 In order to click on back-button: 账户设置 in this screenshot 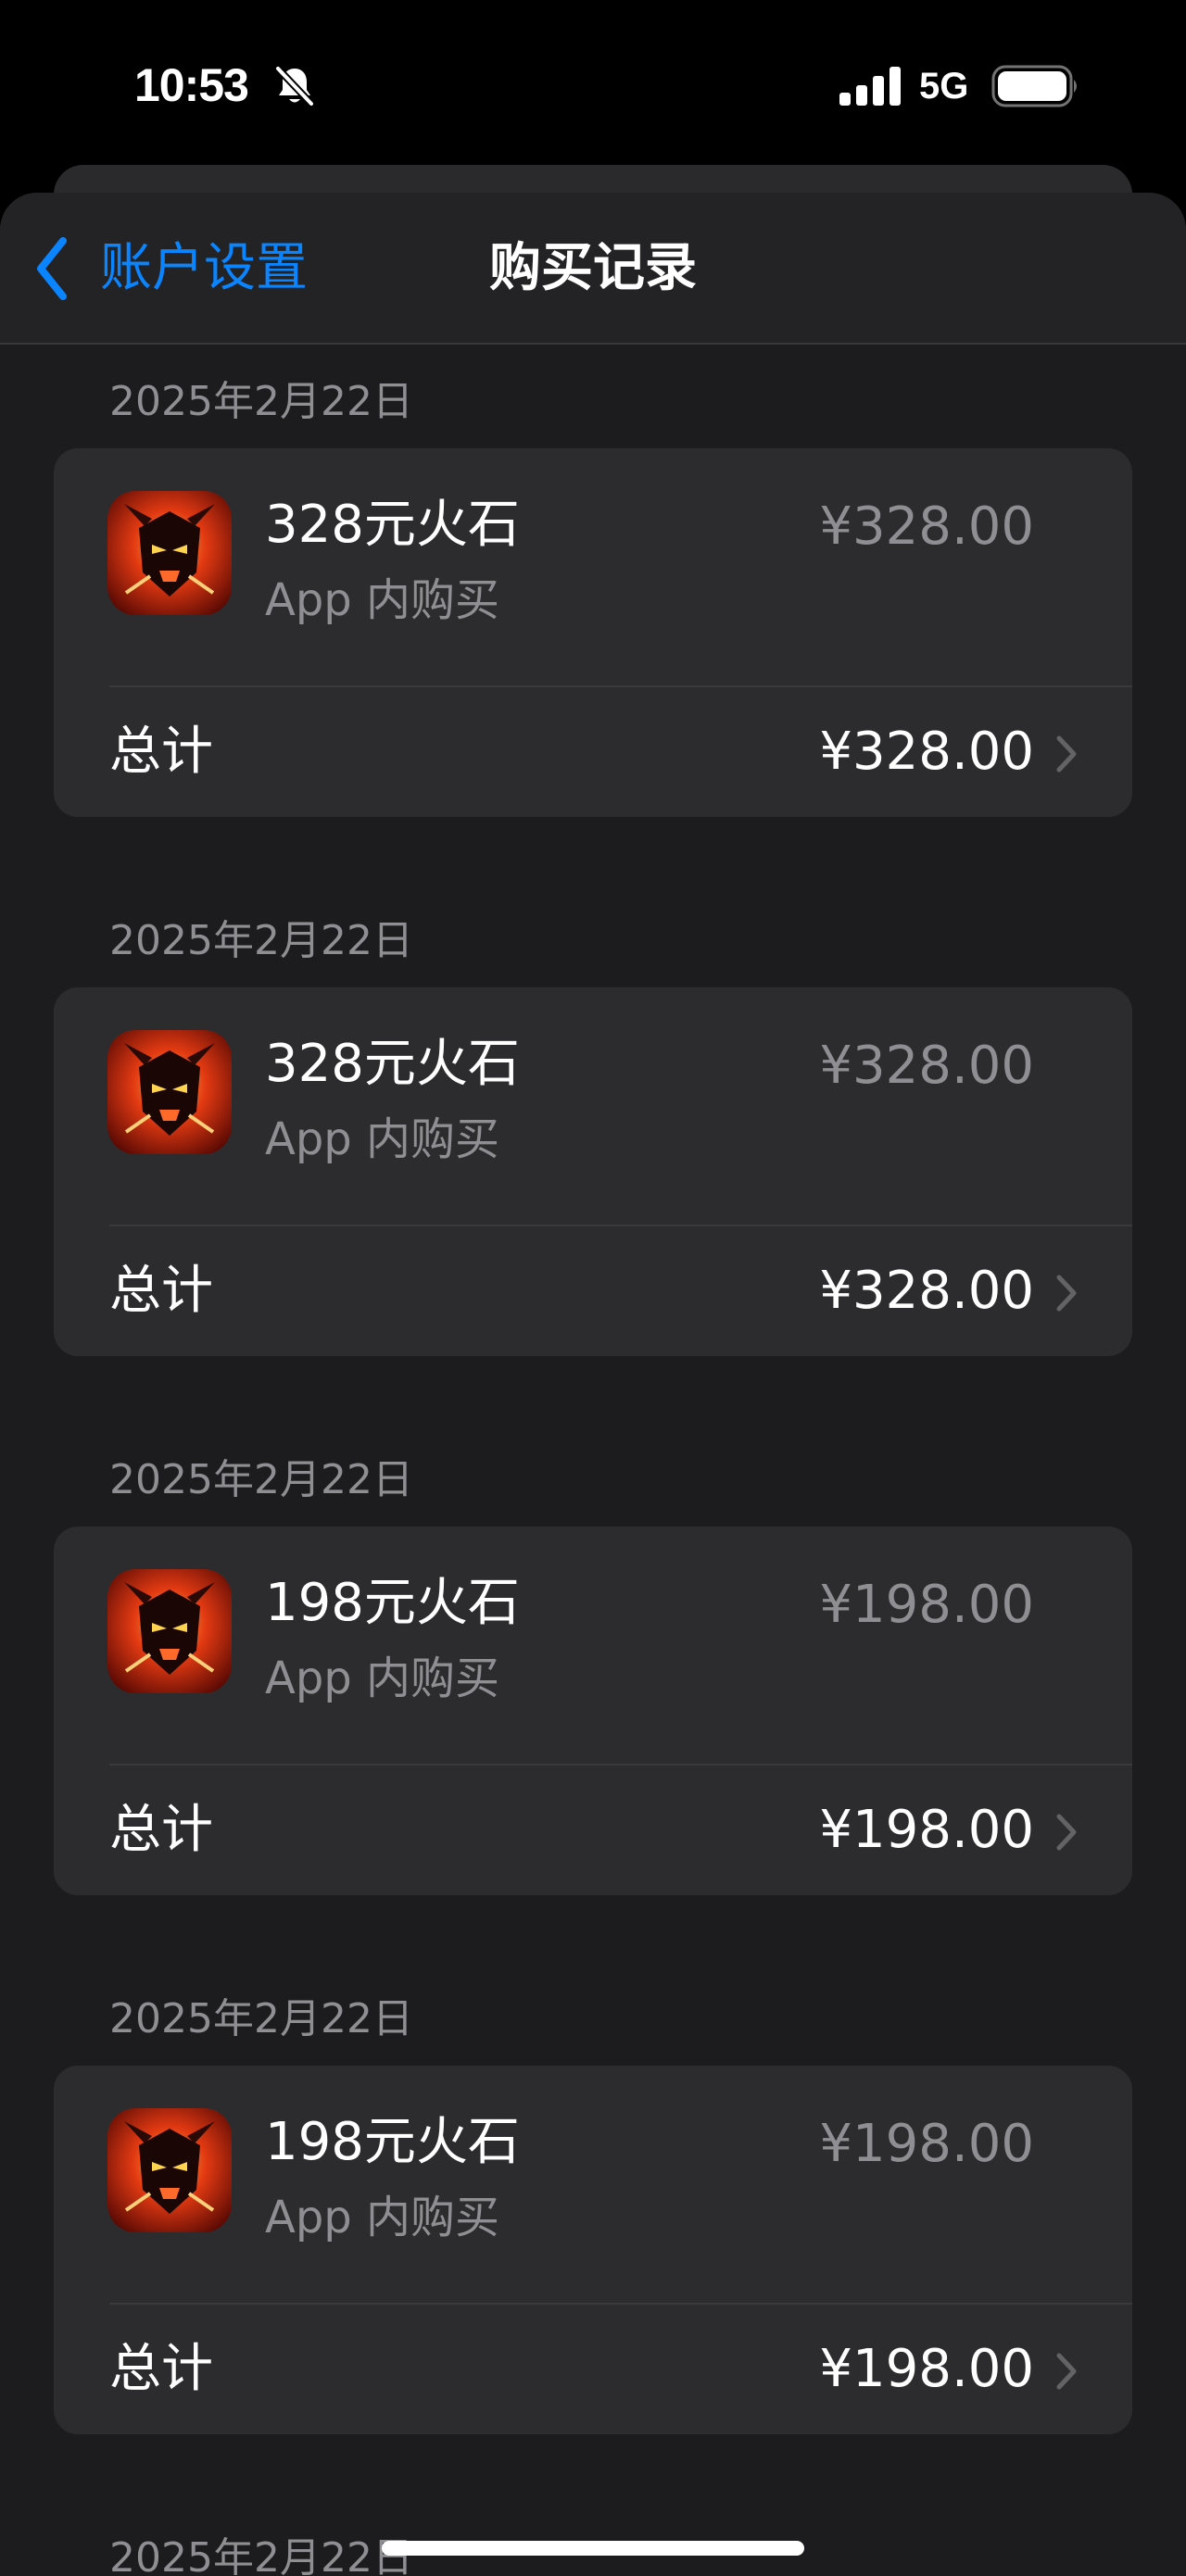, I will do `click(170, 269)`.